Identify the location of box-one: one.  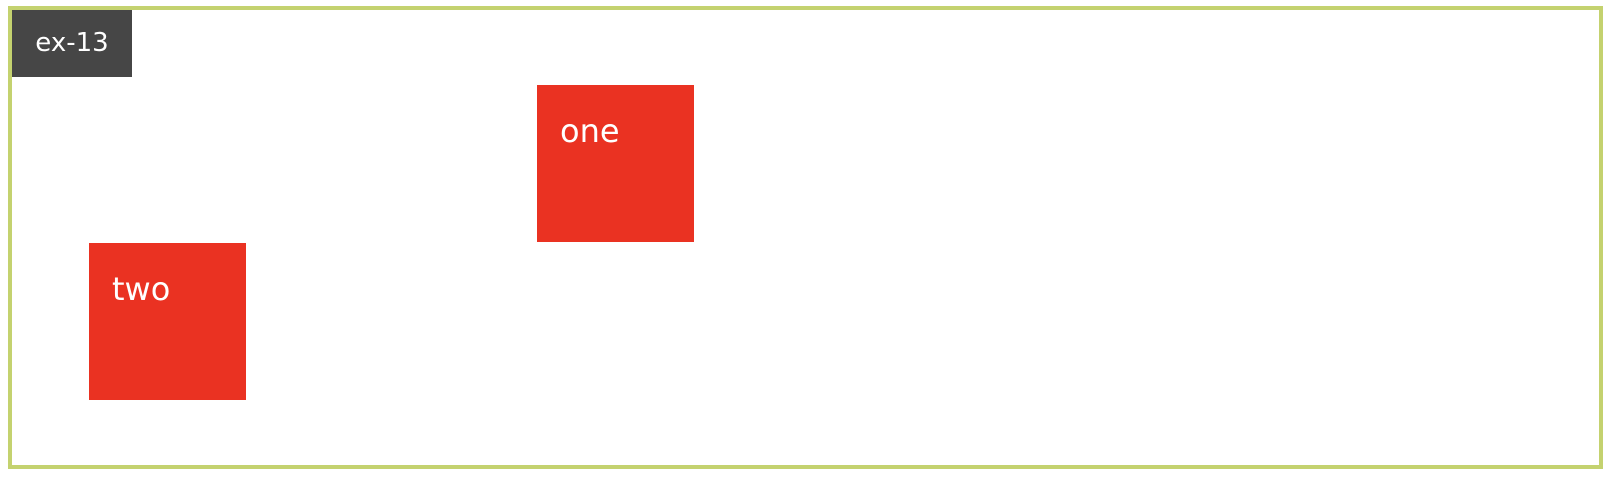
(615, 163).